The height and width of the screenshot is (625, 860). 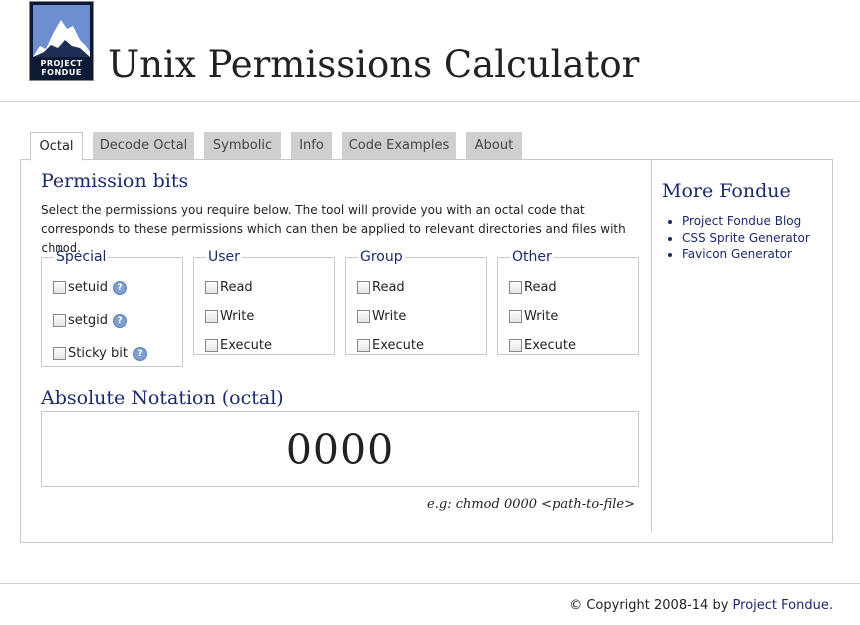 I want to click on tab-decode-octal: Decode Octal, so click(x=143, y=145).